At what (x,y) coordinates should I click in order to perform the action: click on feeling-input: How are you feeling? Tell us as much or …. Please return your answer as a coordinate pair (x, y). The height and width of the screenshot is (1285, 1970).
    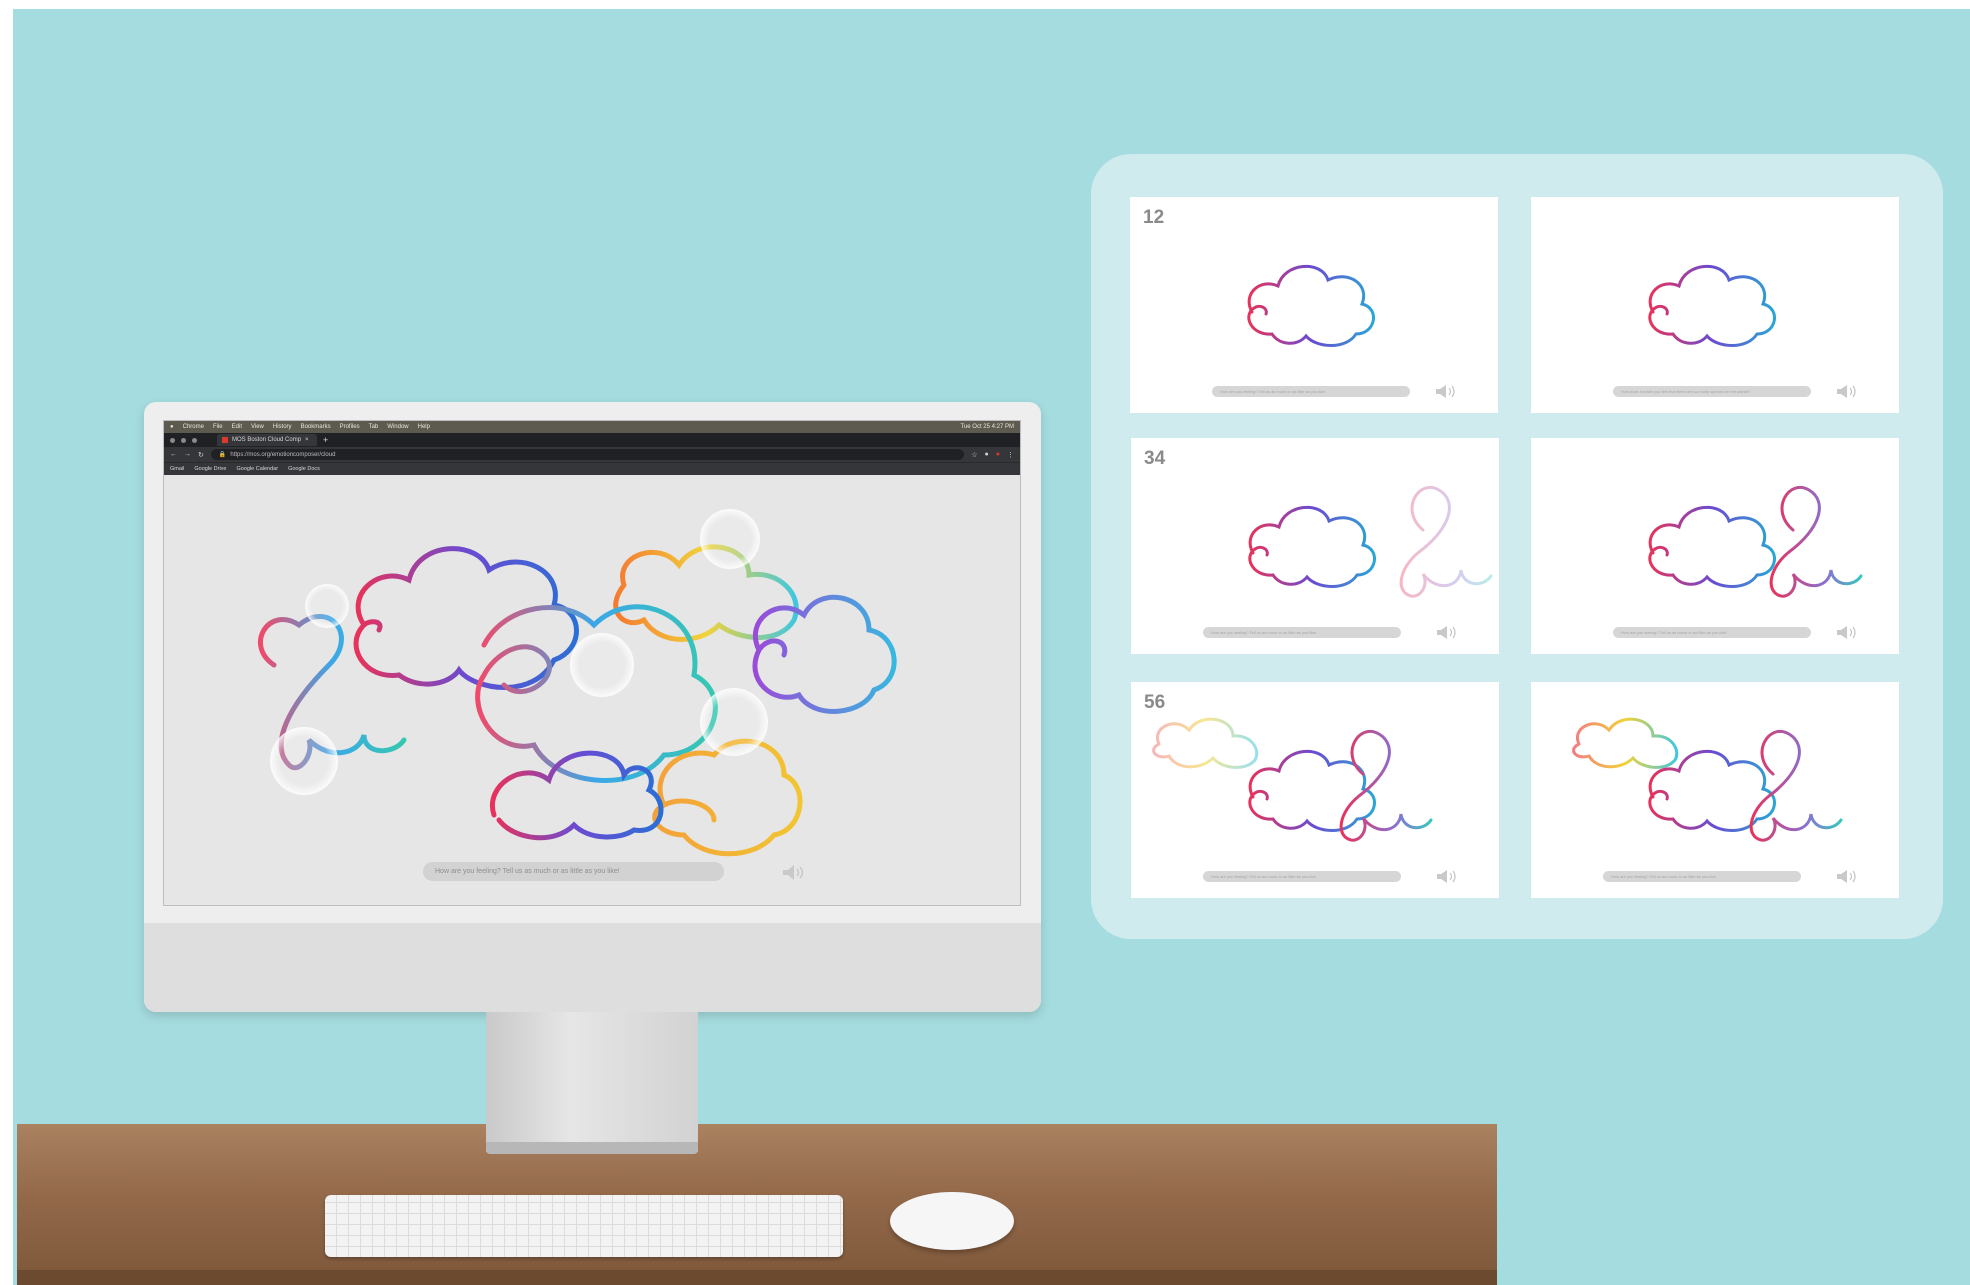
    Looking at the image, I should click on (573, 871).